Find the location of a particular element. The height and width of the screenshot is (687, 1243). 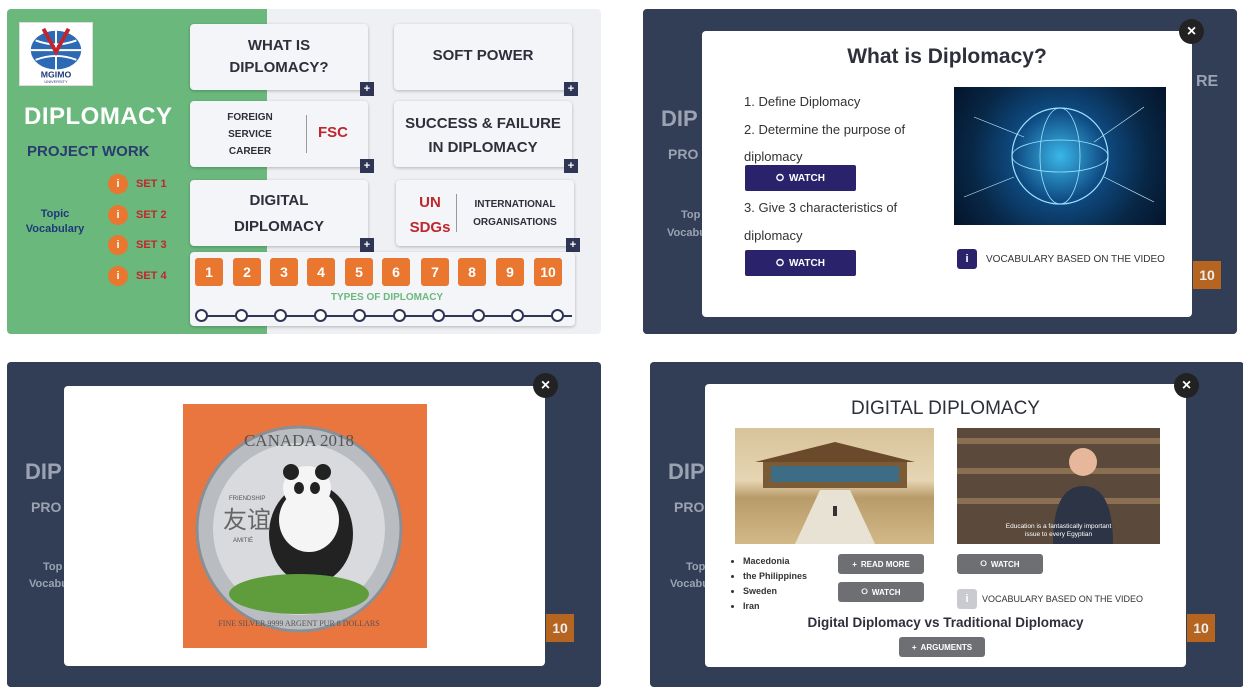

set-3-button: i SET 3 is located at coordinates (137, 245).